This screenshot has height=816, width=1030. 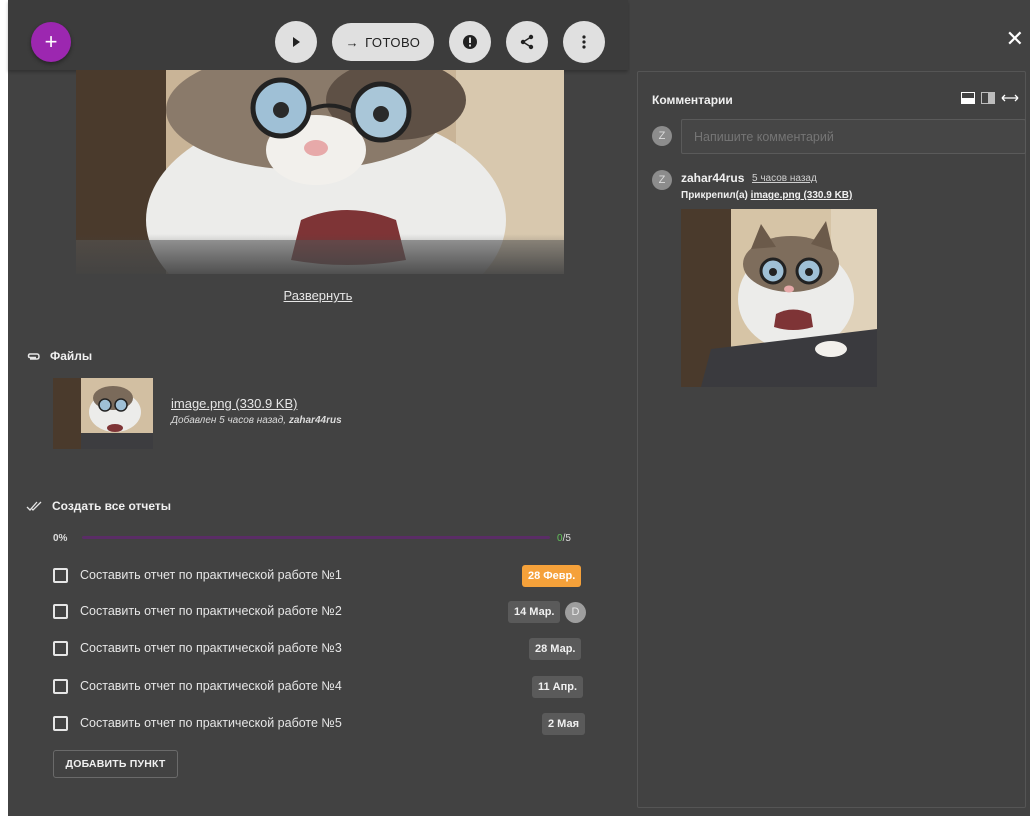 I want to click on comment-attachment-image, so click(x=779, y=298).